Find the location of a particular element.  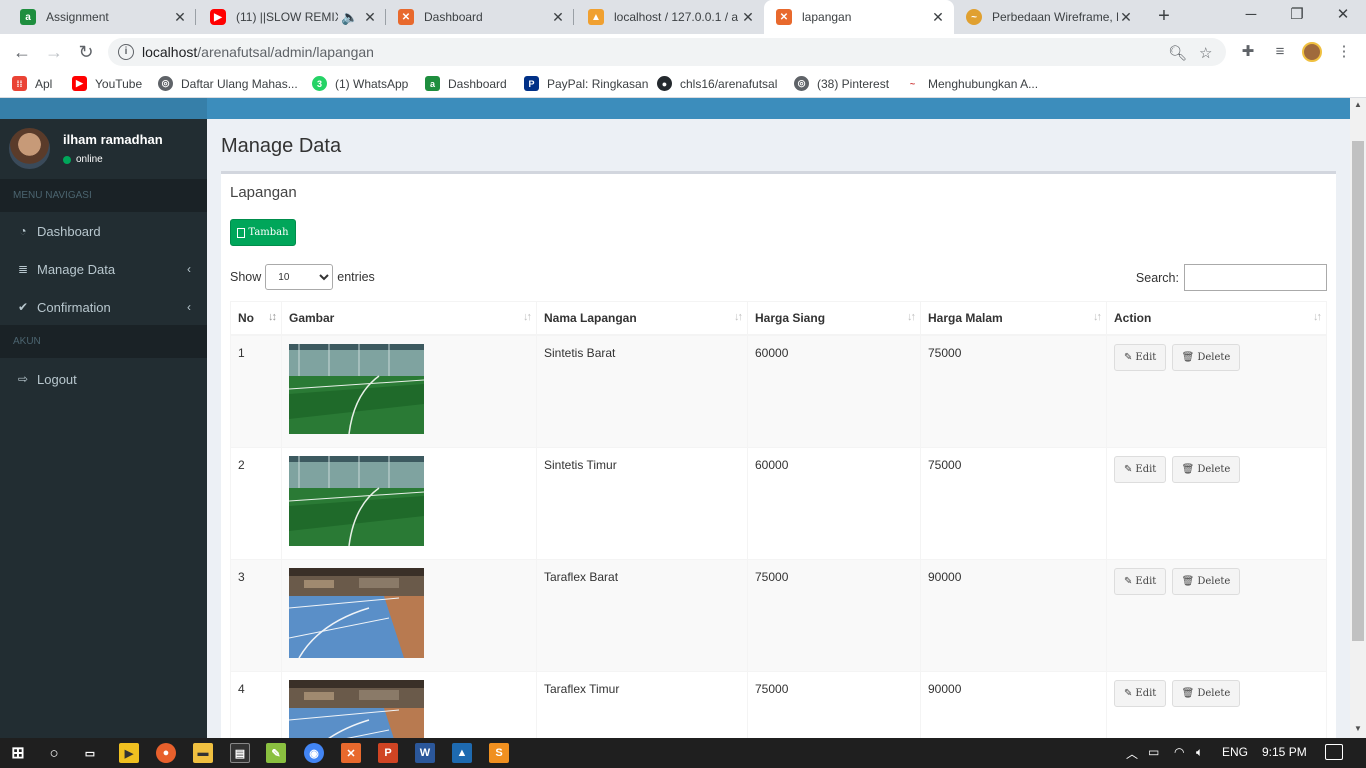

media-player-icon: ▶ is located at coordinates (129, 753).